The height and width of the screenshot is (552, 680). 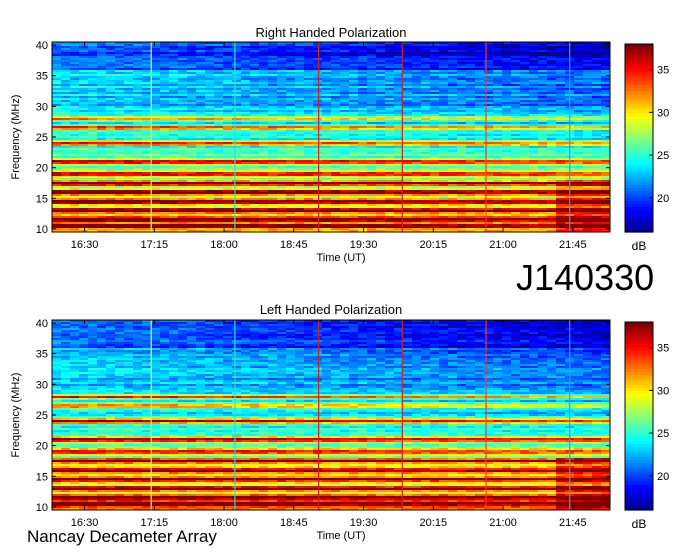 I want to click on x-tick-label: 17:15, so click(x=155, y=245).